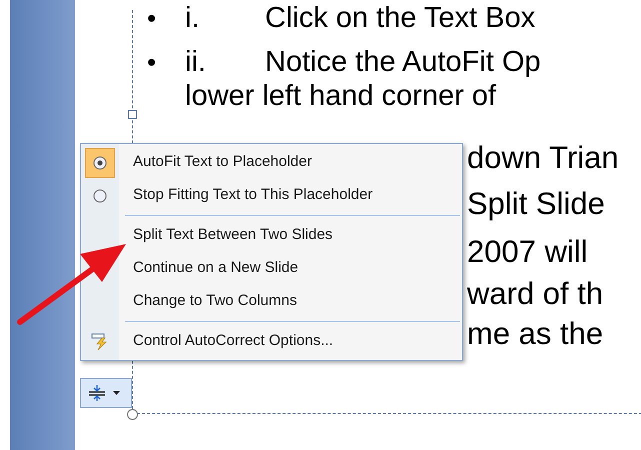  Describe the element at coordinates (116, 393) in the screenshot. I see `caret-icon` at that location.